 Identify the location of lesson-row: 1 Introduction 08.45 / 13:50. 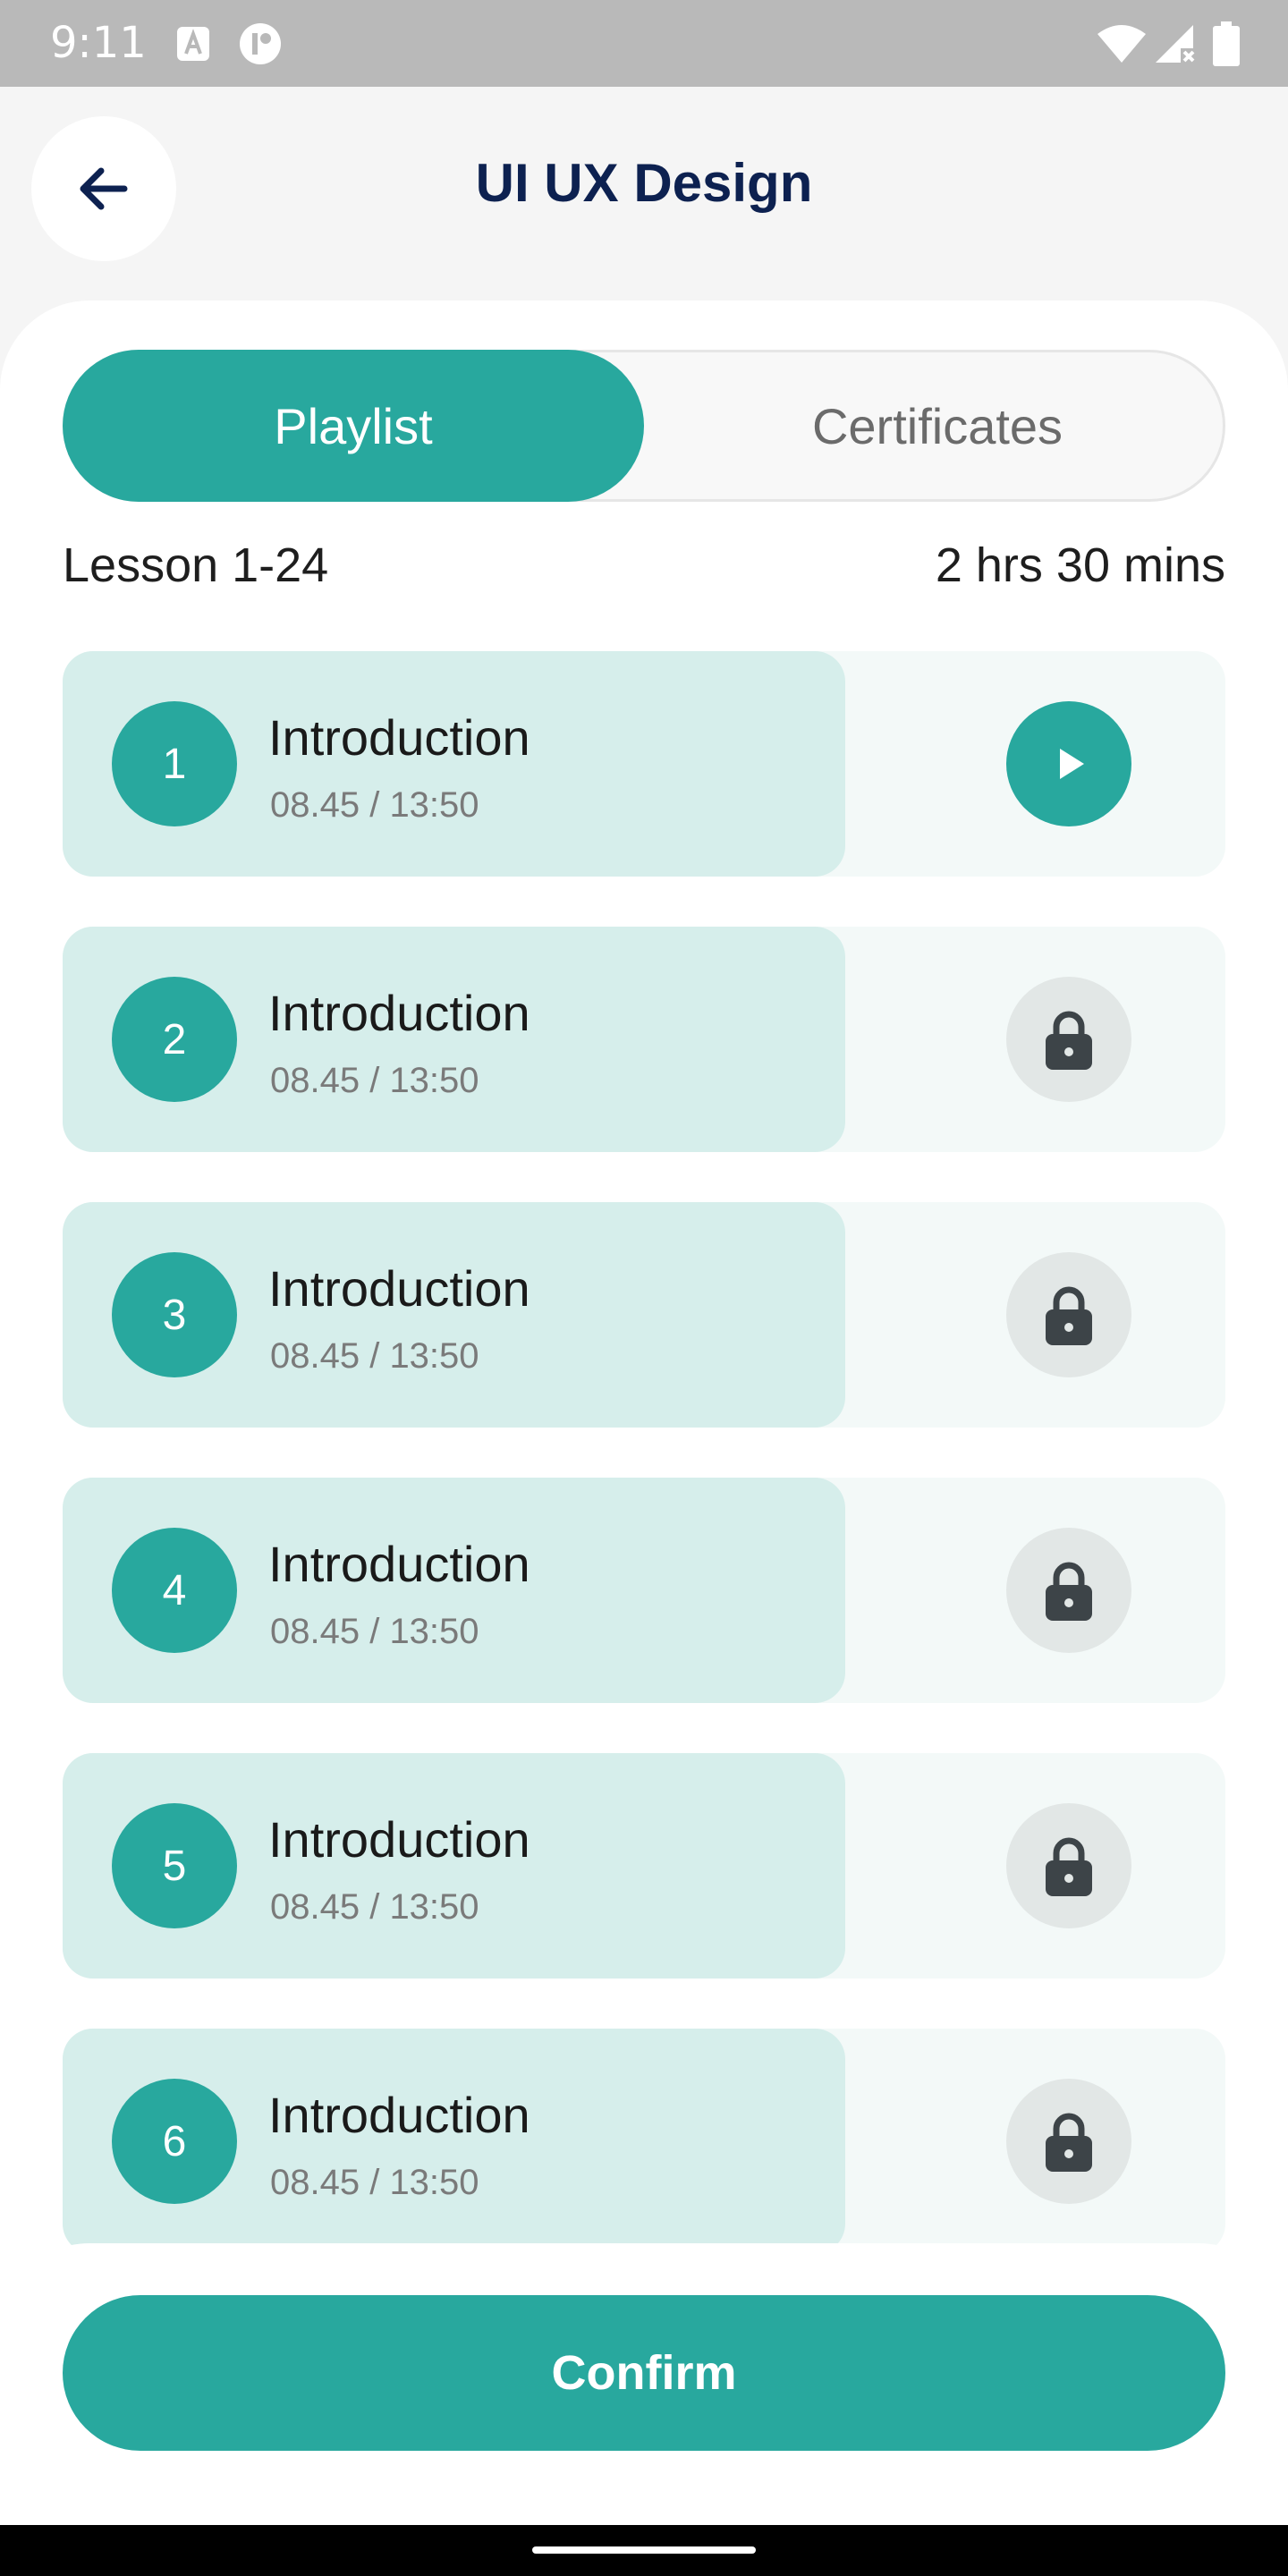
(644, 764).